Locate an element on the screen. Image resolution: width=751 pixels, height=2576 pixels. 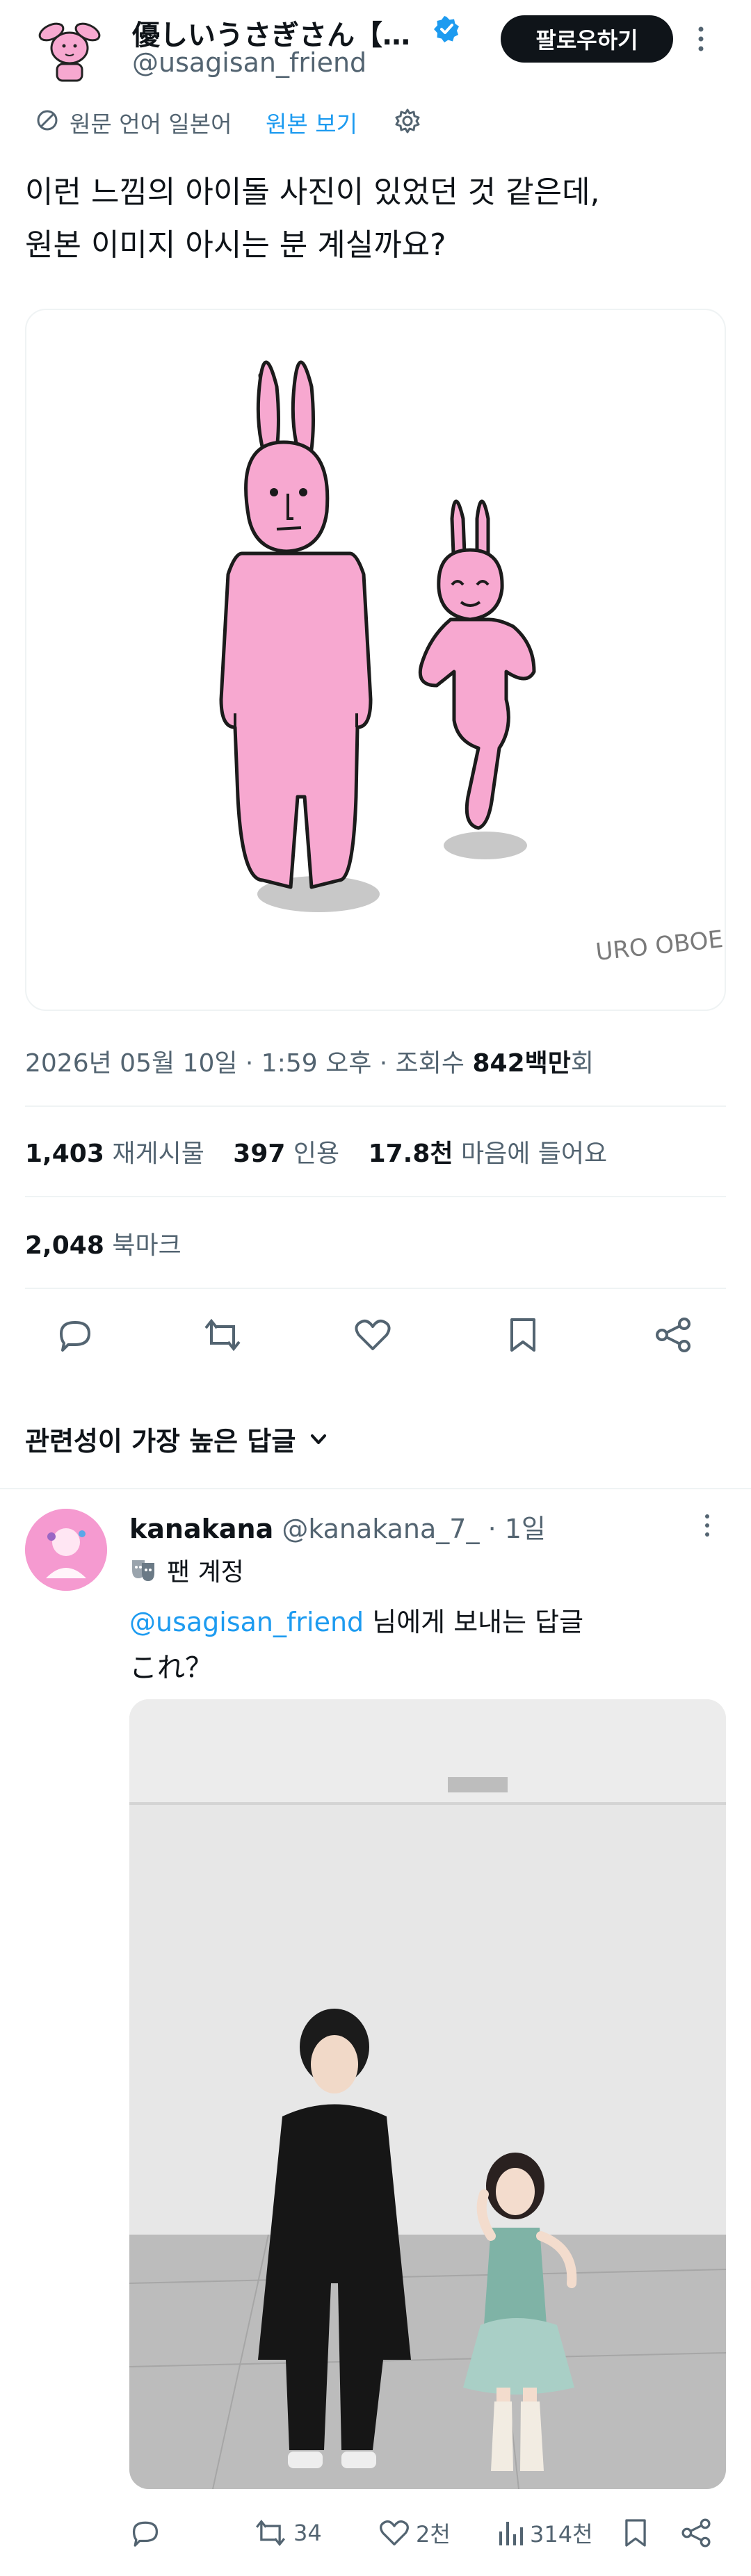
reply-more-options-icon is located at coordinates (707, 1525).